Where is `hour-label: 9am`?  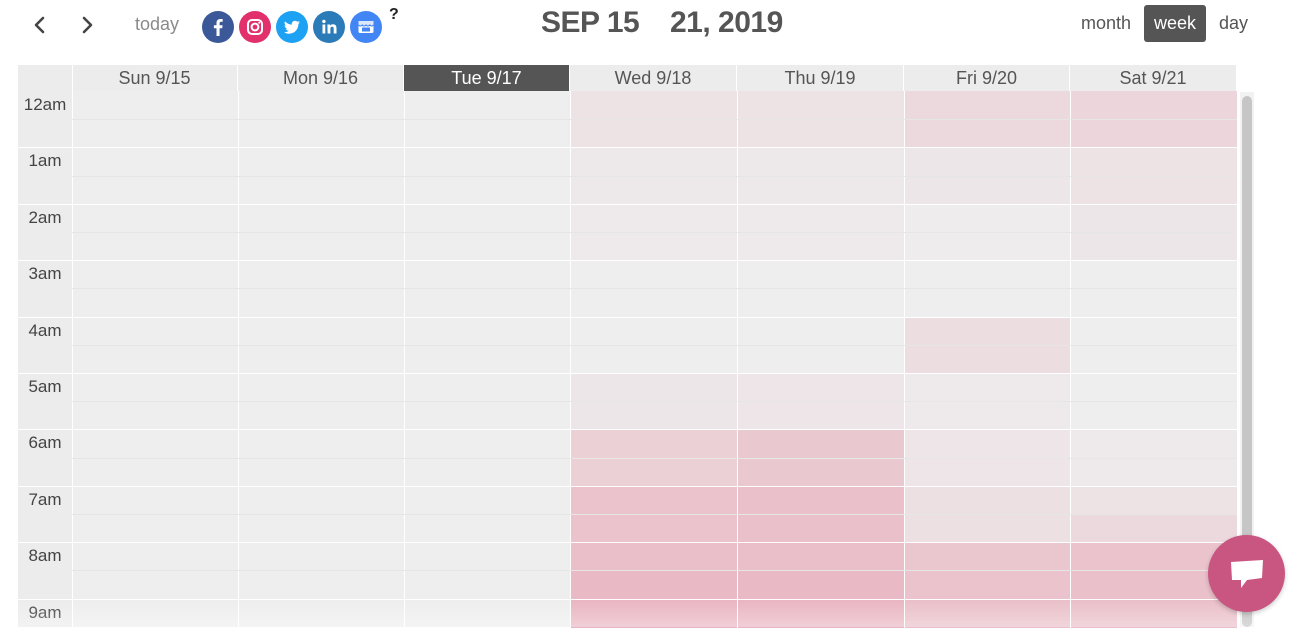
hour-label: 9am is located at coordinates (45, 612).